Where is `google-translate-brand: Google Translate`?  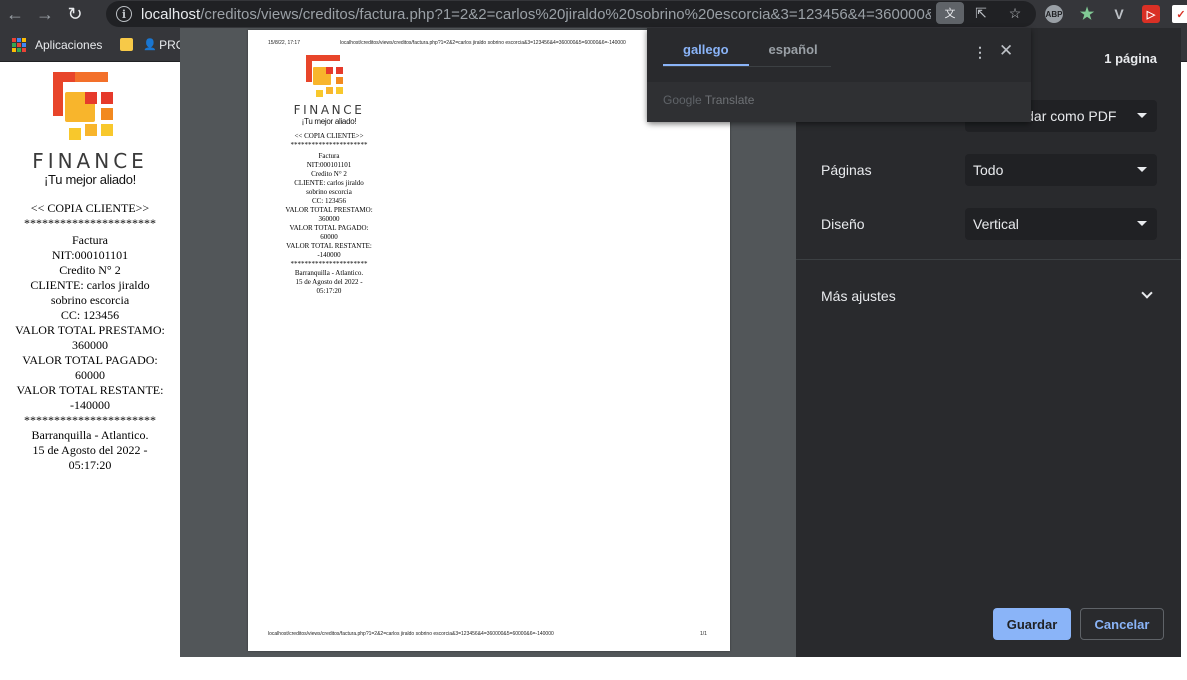
google-translate-brand: Google Translate is located at coordinates (709, 100).